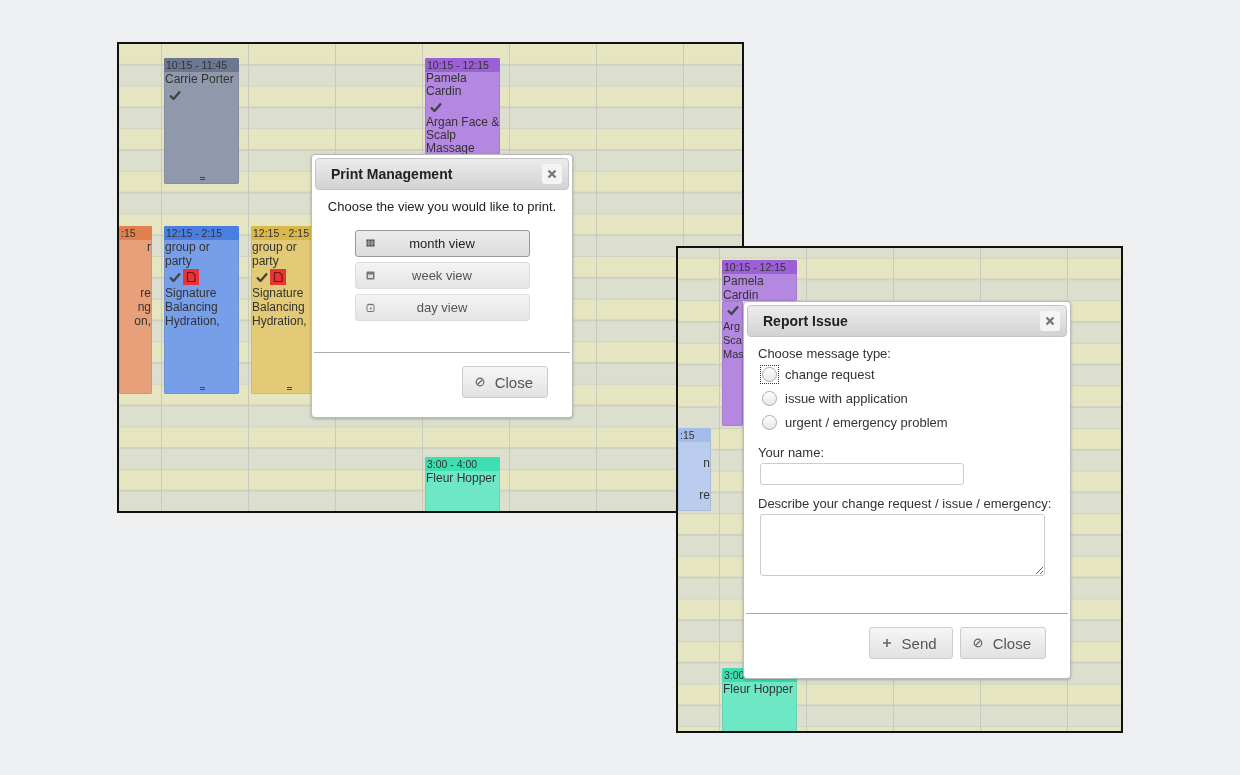 The width and height of the screenshot is (1240, 775). Describe the element at coordinates (392, 174) in the screenshot. I see `dialog-title: Print Management` at that location.